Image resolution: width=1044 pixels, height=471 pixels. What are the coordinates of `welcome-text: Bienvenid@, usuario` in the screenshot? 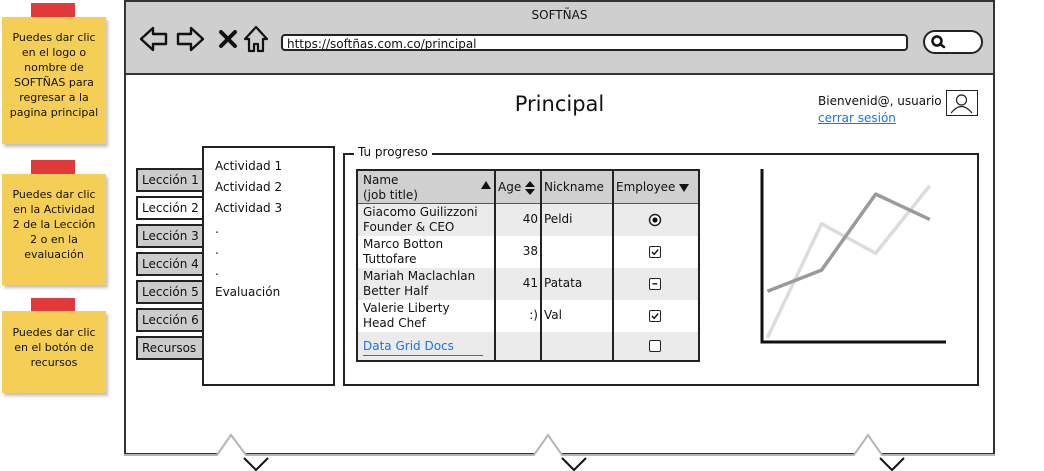 It's located at (880, 101).